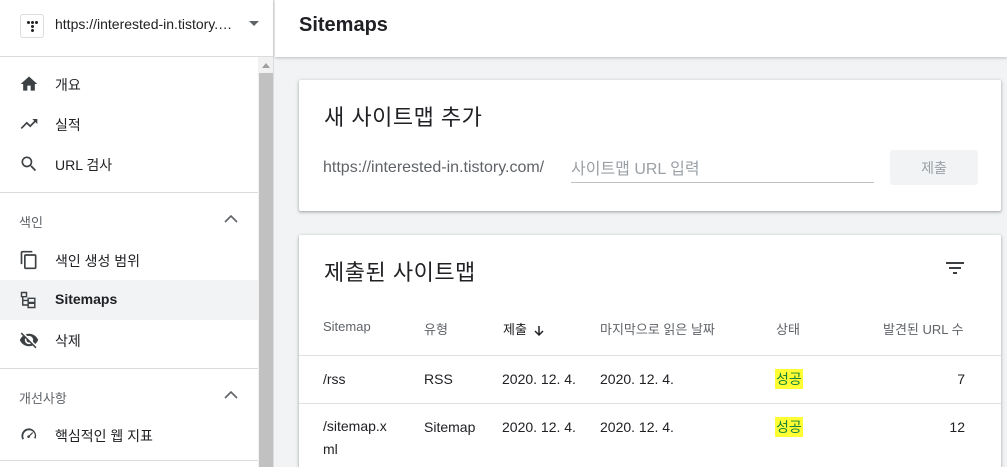 The image size is (1007, 467). Describe the element at coordinates (29, 83) in the screenshot. I see `home-icon` at that location.